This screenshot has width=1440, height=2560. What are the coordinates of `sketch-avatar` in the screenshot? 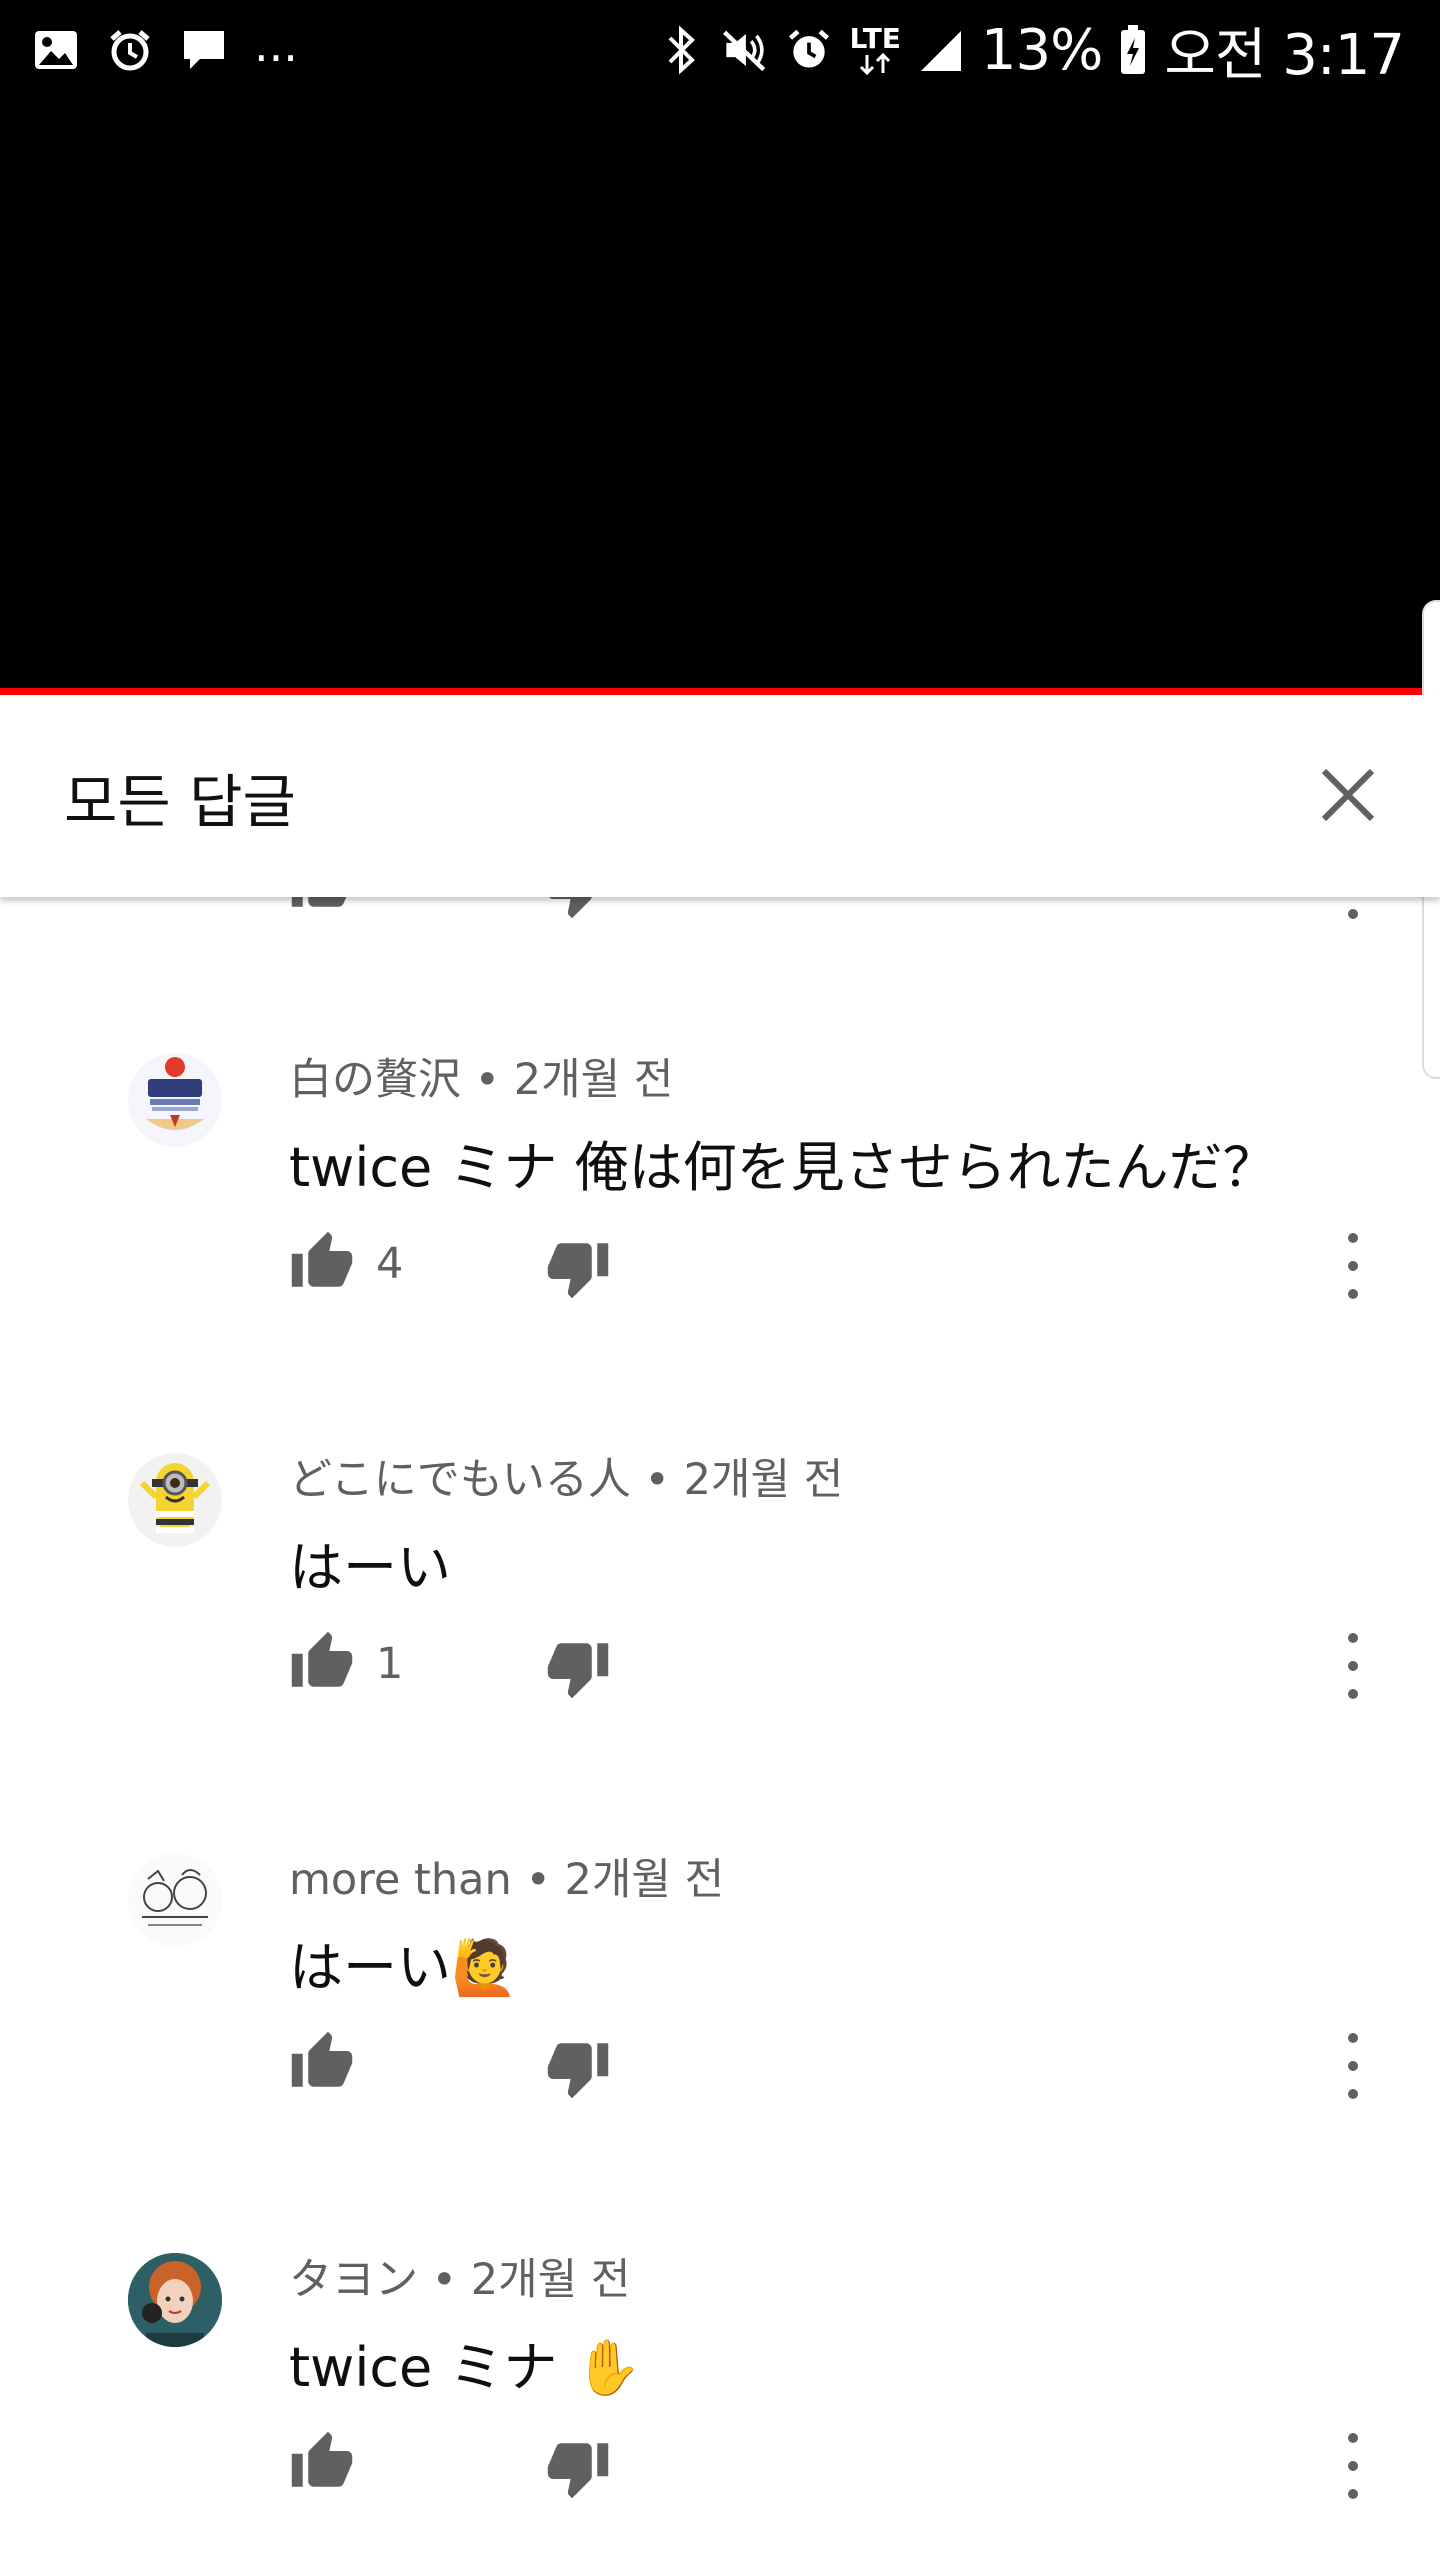 It's located at (175, 1900).